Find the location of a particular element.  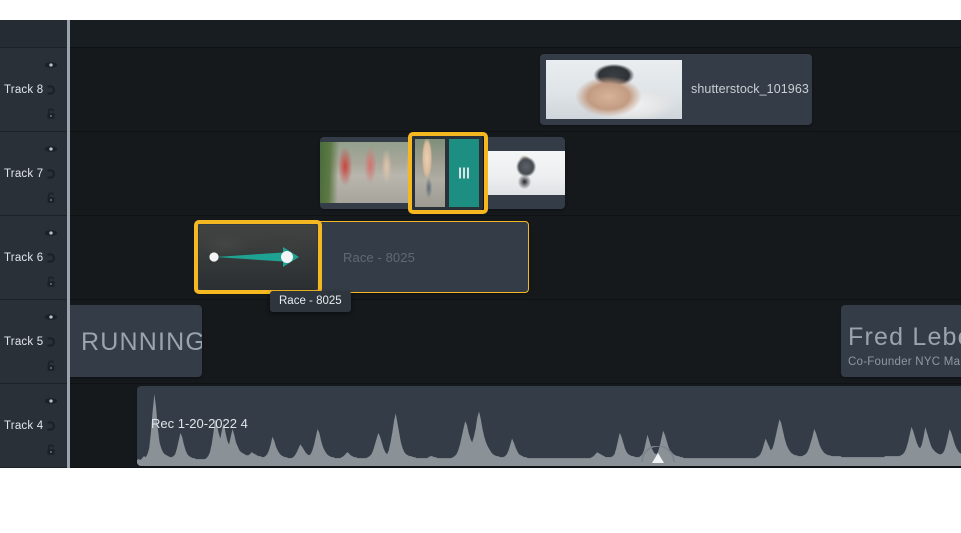

track-header-track-4: Track 4 is located at coordinates (33, 426).